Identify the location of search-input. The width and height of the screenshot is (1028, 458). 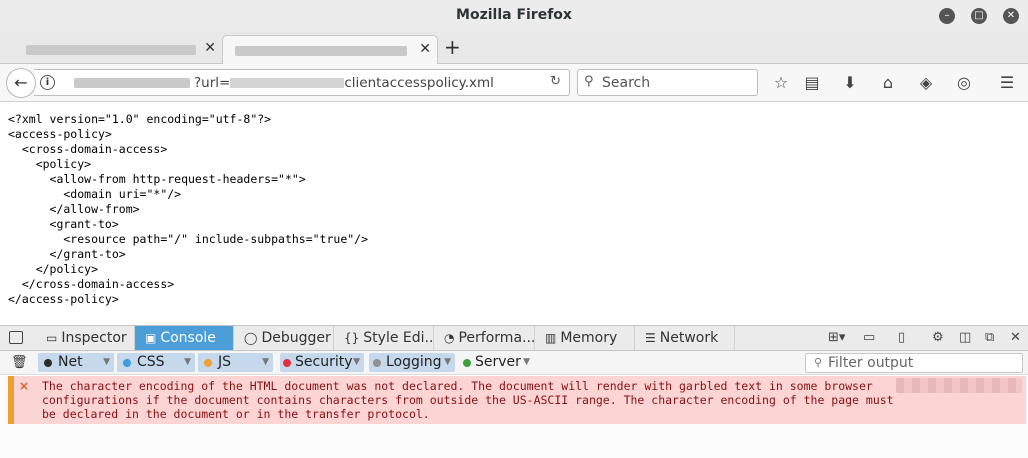
(677, 83).